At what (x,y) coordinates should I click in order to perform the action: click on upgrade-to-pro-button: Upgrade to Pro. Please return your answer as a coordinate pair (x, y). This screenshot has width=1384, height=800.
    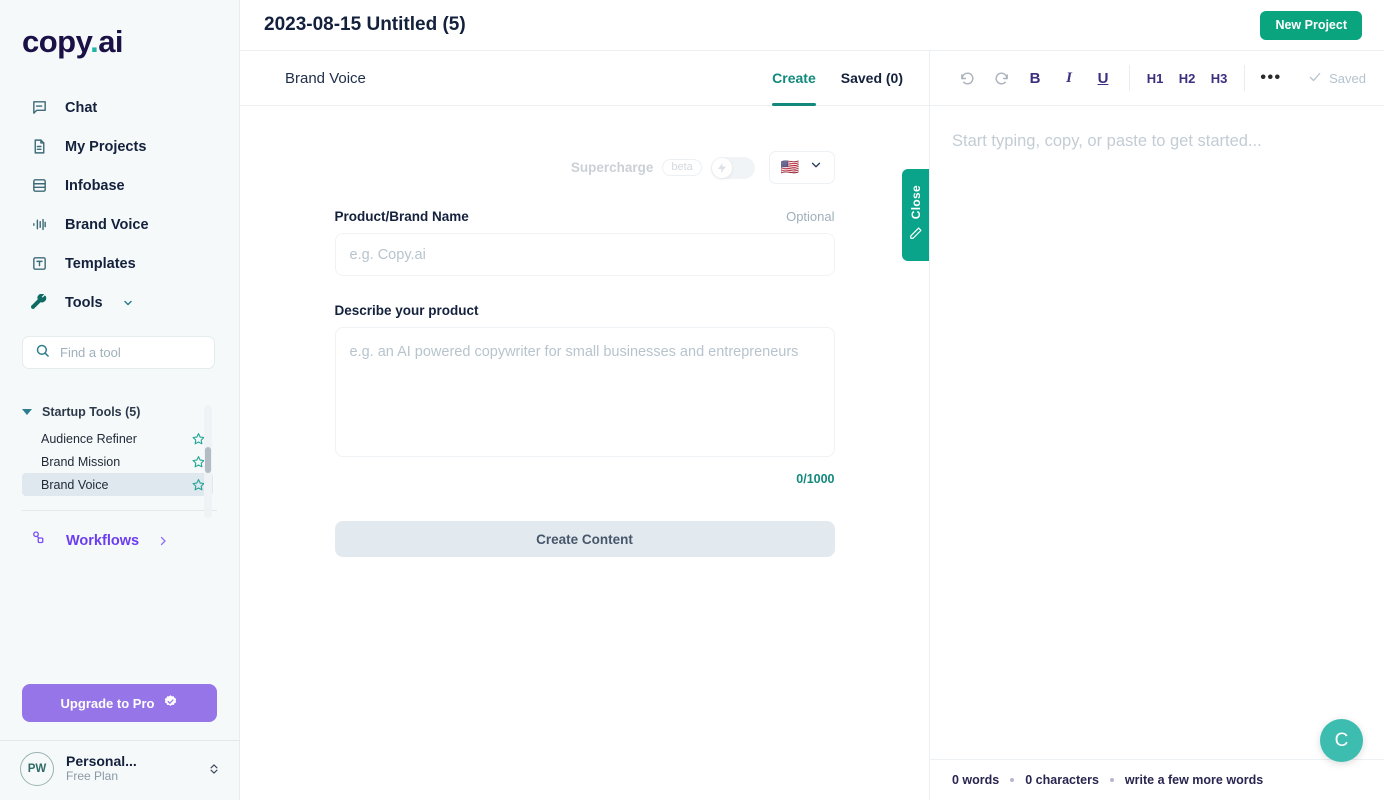
    Looking at the image, I should click on (119, 703).